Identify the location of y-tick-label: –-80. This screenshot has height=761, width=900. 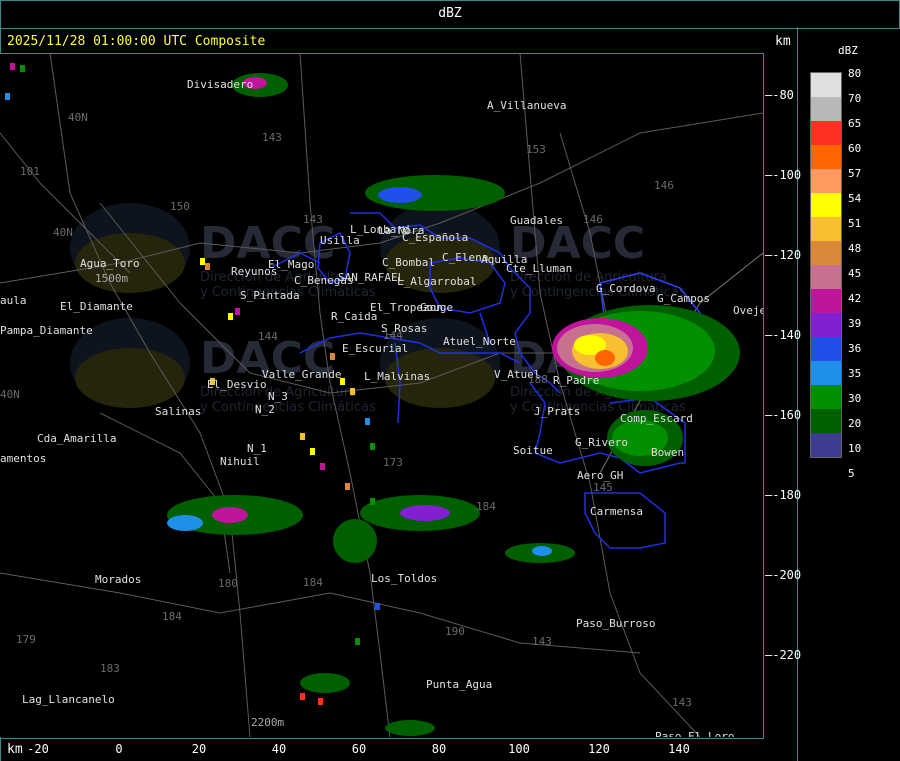
(779, 95).